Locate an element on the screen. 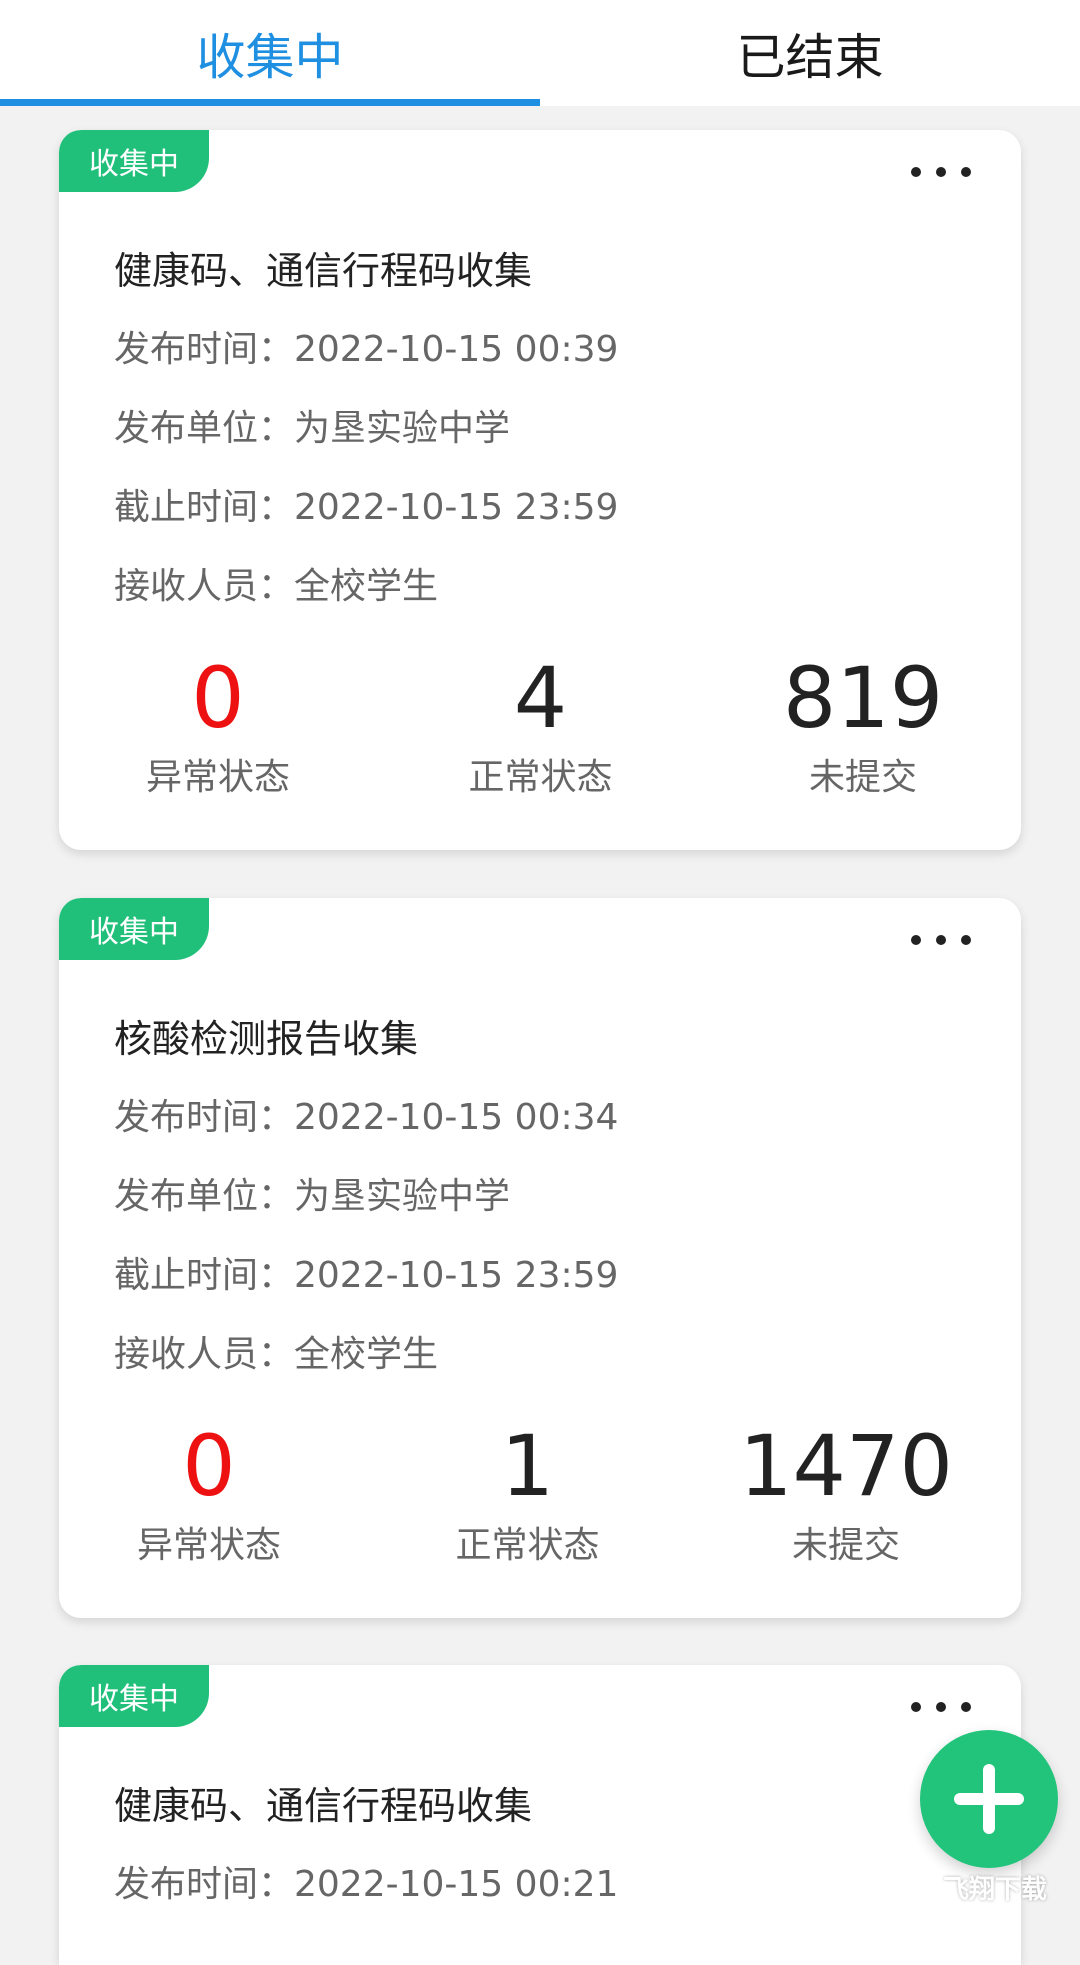 The image size is (1080, 1965). normal-count: 4 is located at coordinates (540, 698).